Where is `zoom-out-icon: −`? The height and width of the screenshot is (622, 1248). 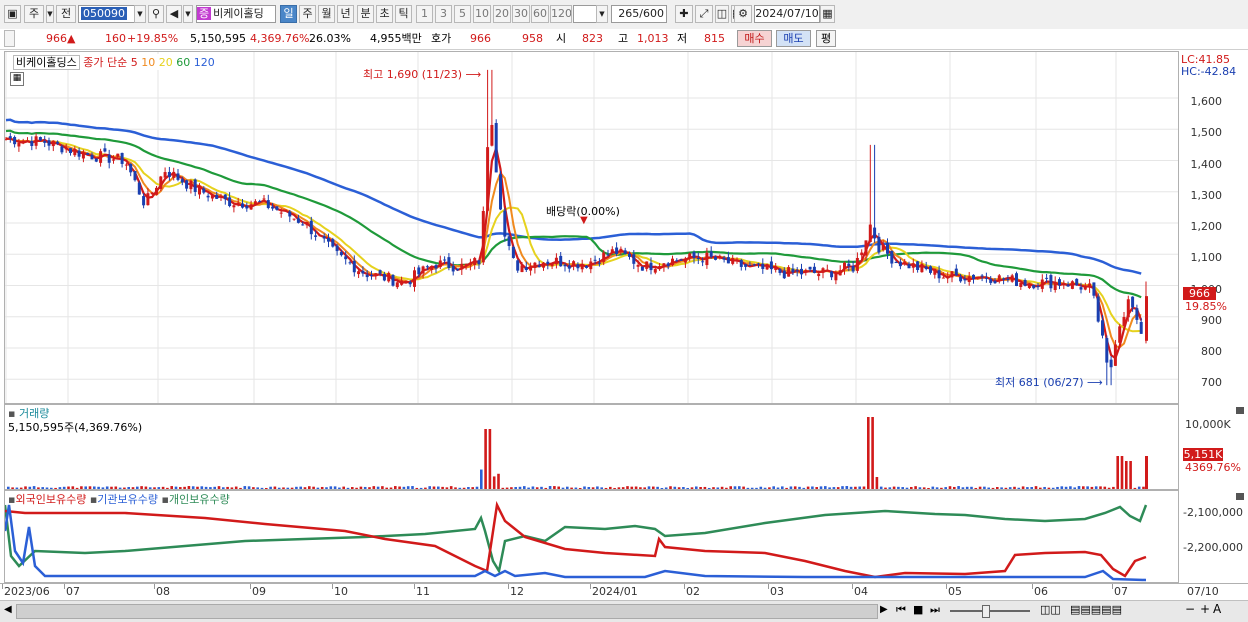
zoom-out-icon: − is located at coordinates (1190, 609).